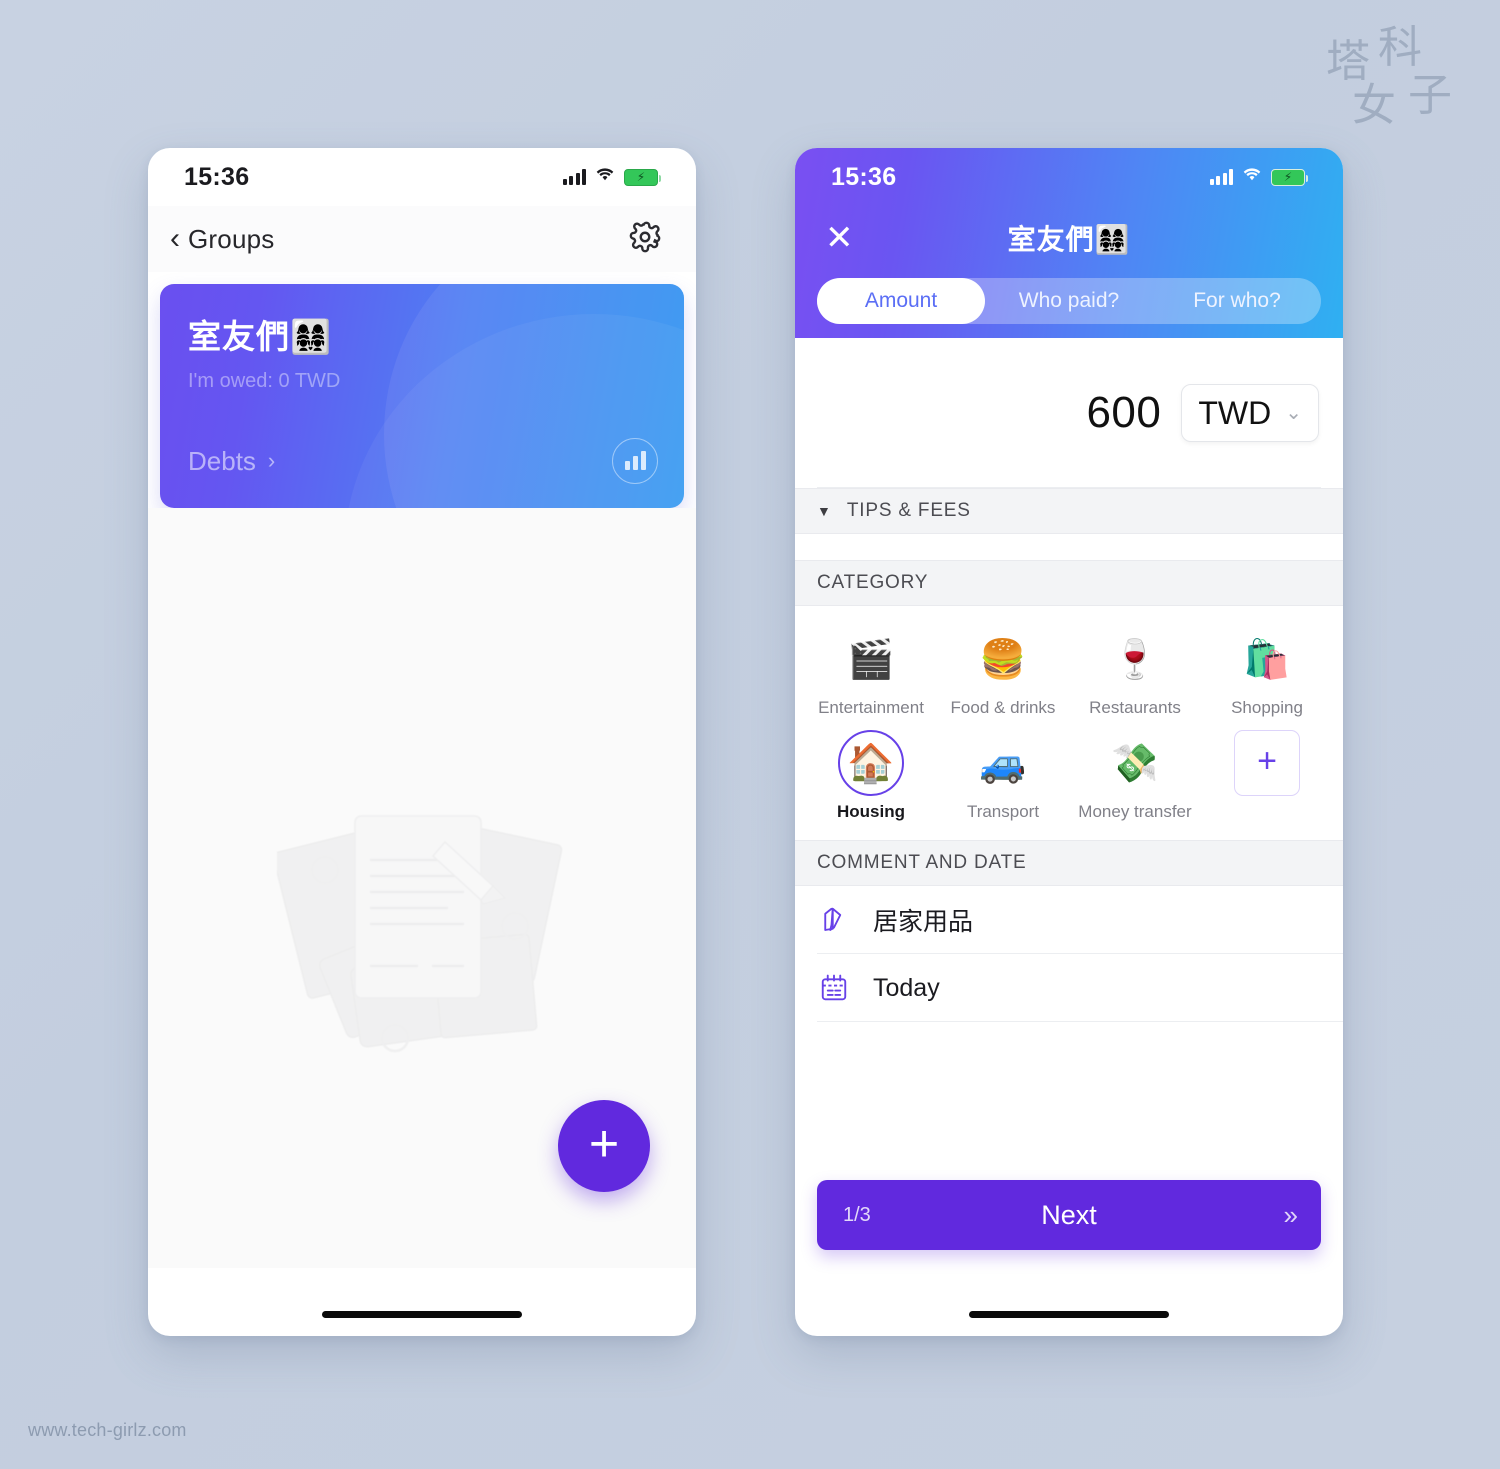 The height and width of the screenshot is (1469, 1500). Describe the element at coordinates (922, 862) in the screenshot. I see `comment-and-date-label: COMMENT AND DATE` at that location.